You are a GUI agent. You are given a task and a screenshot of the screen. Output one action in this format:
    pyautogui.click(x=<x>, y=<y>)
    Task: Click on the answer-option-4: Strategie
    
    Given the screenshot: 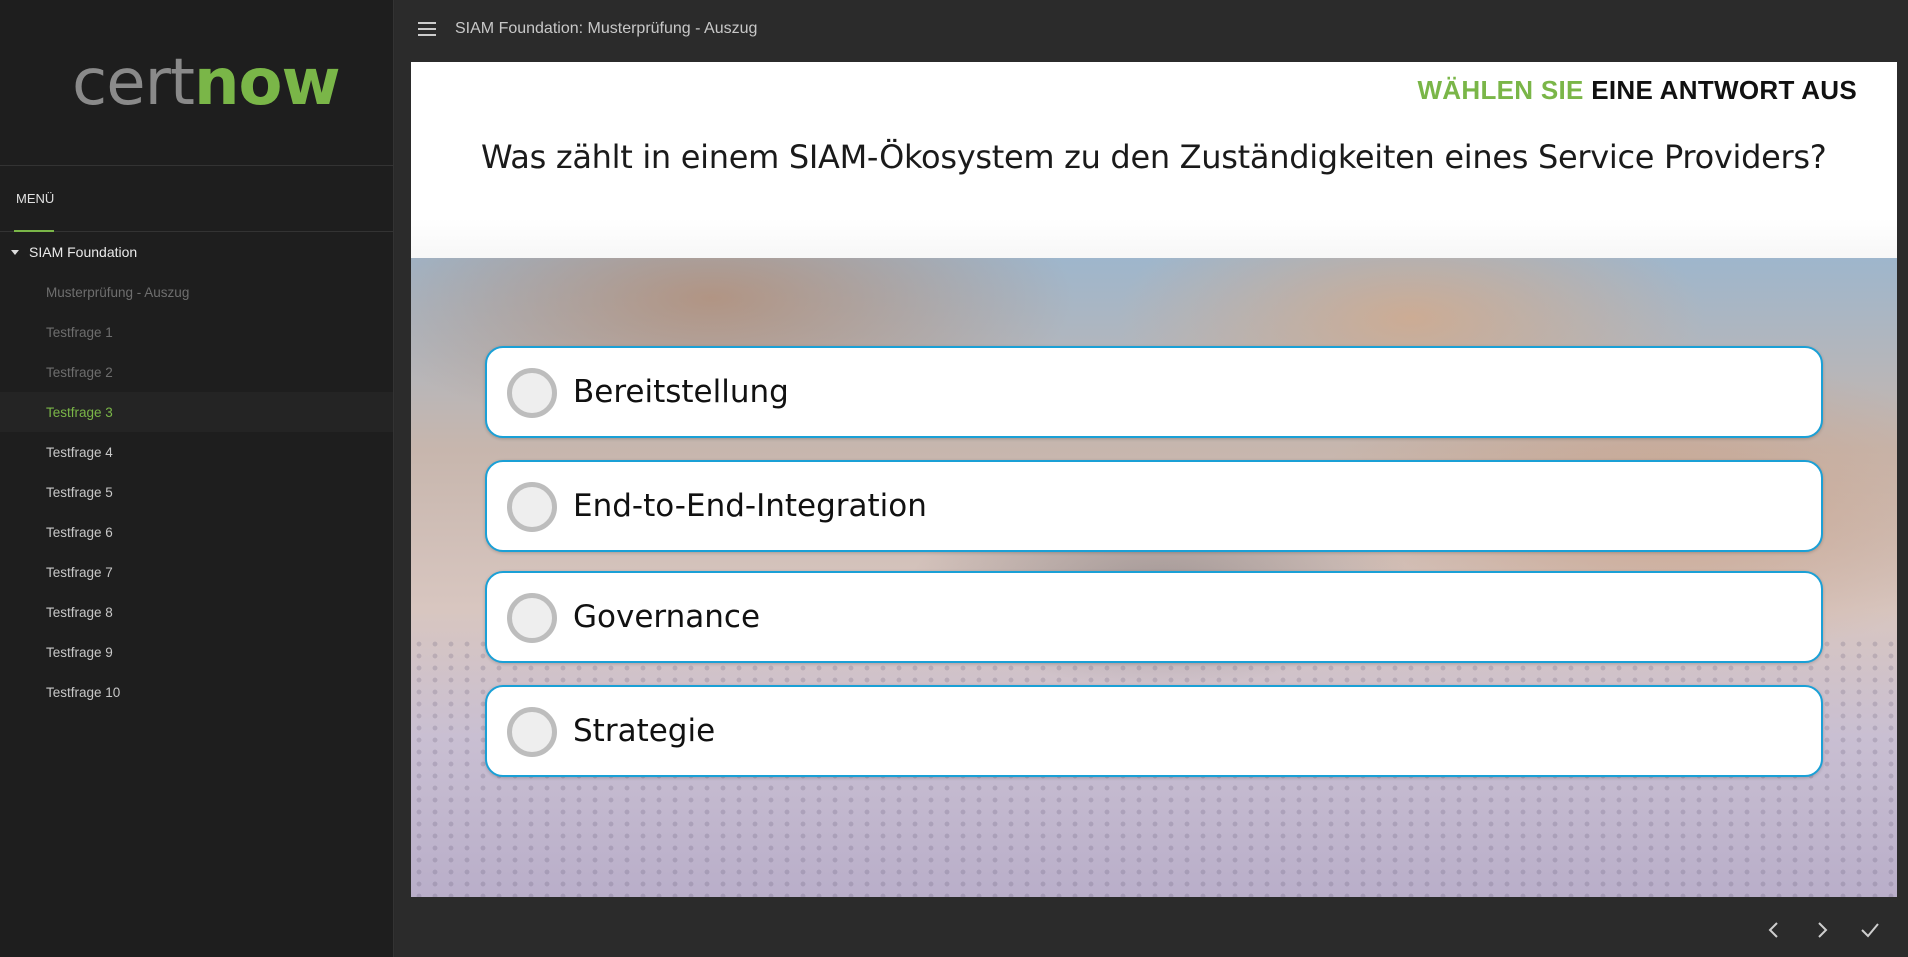 What is the action you would take?
    pyautogui.click(x=1154, y=731)
    